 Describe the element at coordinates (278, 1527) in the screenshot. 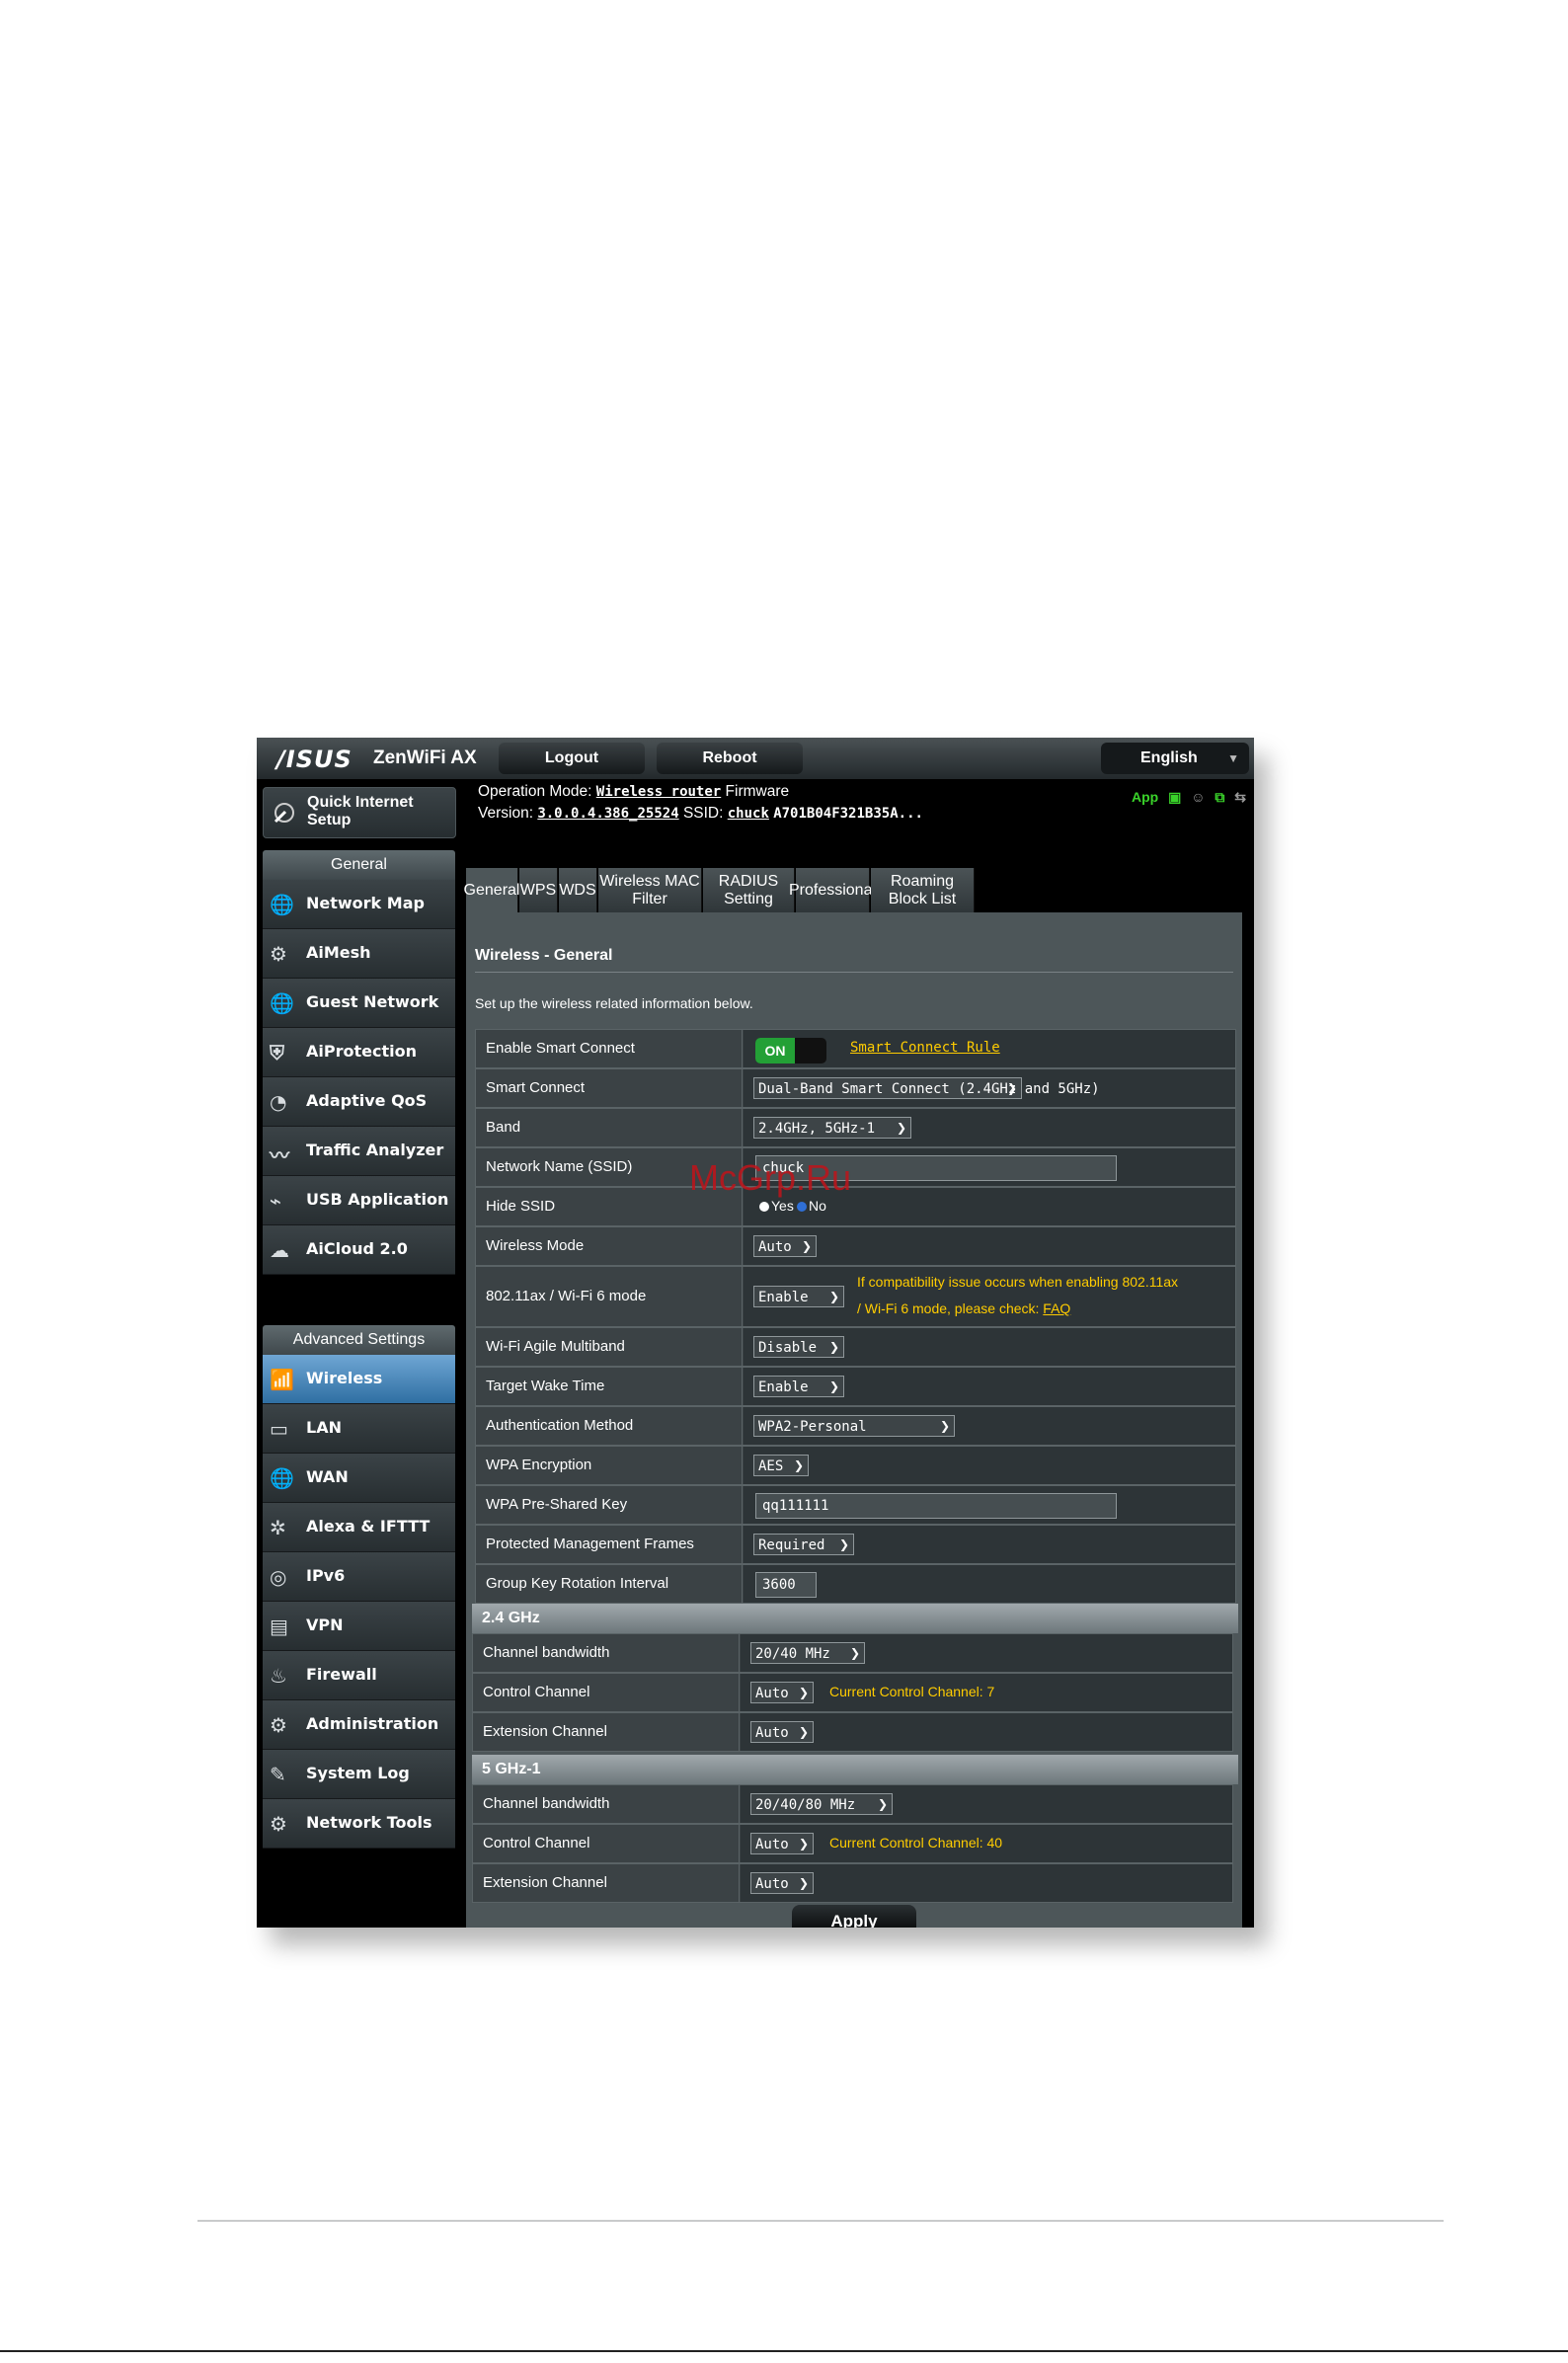

I see `alexa-icon: ✲` at that location.